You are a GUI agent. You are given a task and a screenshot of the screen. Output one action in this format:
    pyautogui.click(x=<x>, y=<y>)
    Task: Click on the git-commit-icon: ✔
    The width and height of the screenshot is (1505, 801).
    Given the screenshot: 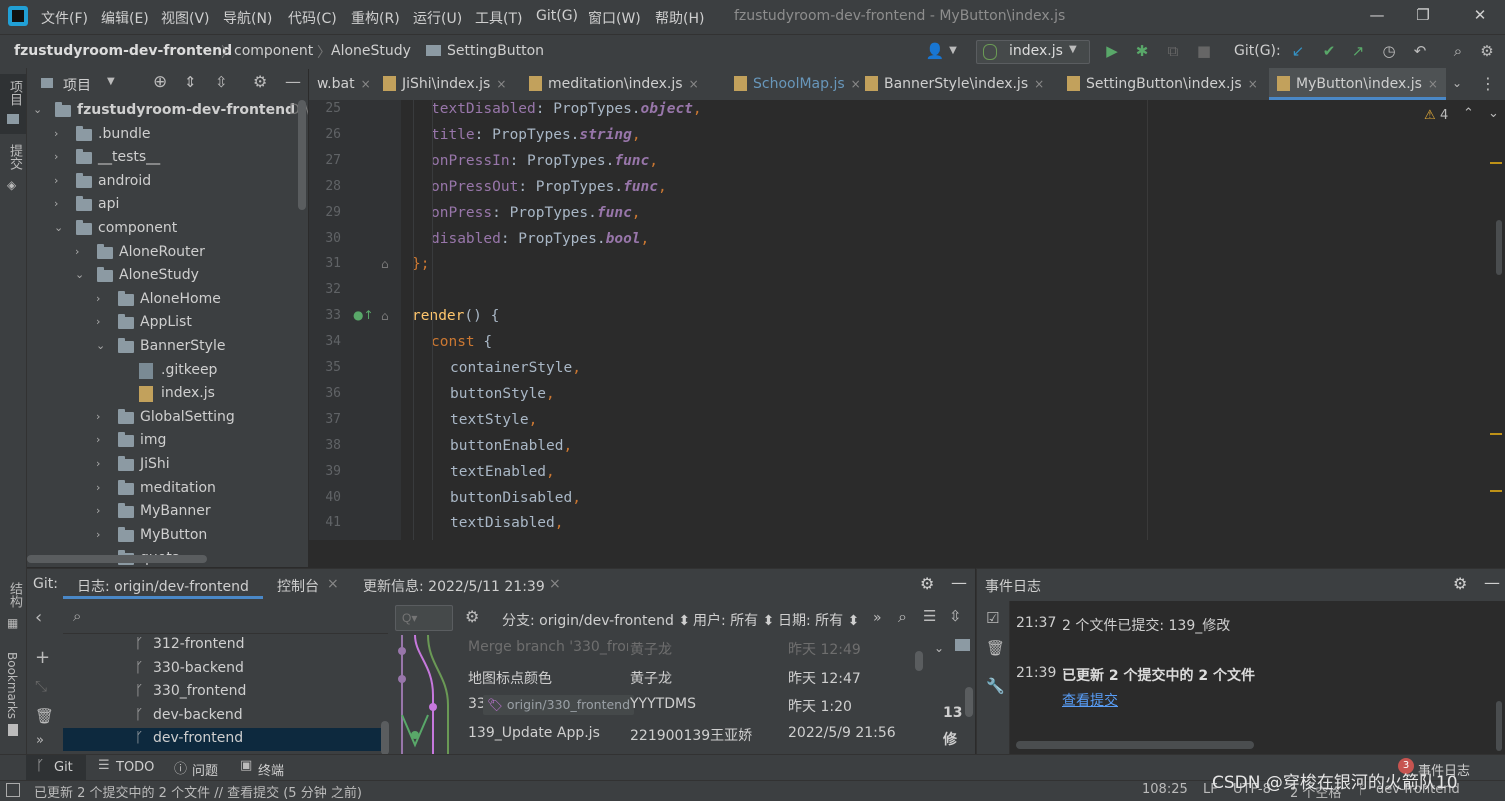 What is the action you would take?
    pyautogui.click(x=1329, y=51)
    